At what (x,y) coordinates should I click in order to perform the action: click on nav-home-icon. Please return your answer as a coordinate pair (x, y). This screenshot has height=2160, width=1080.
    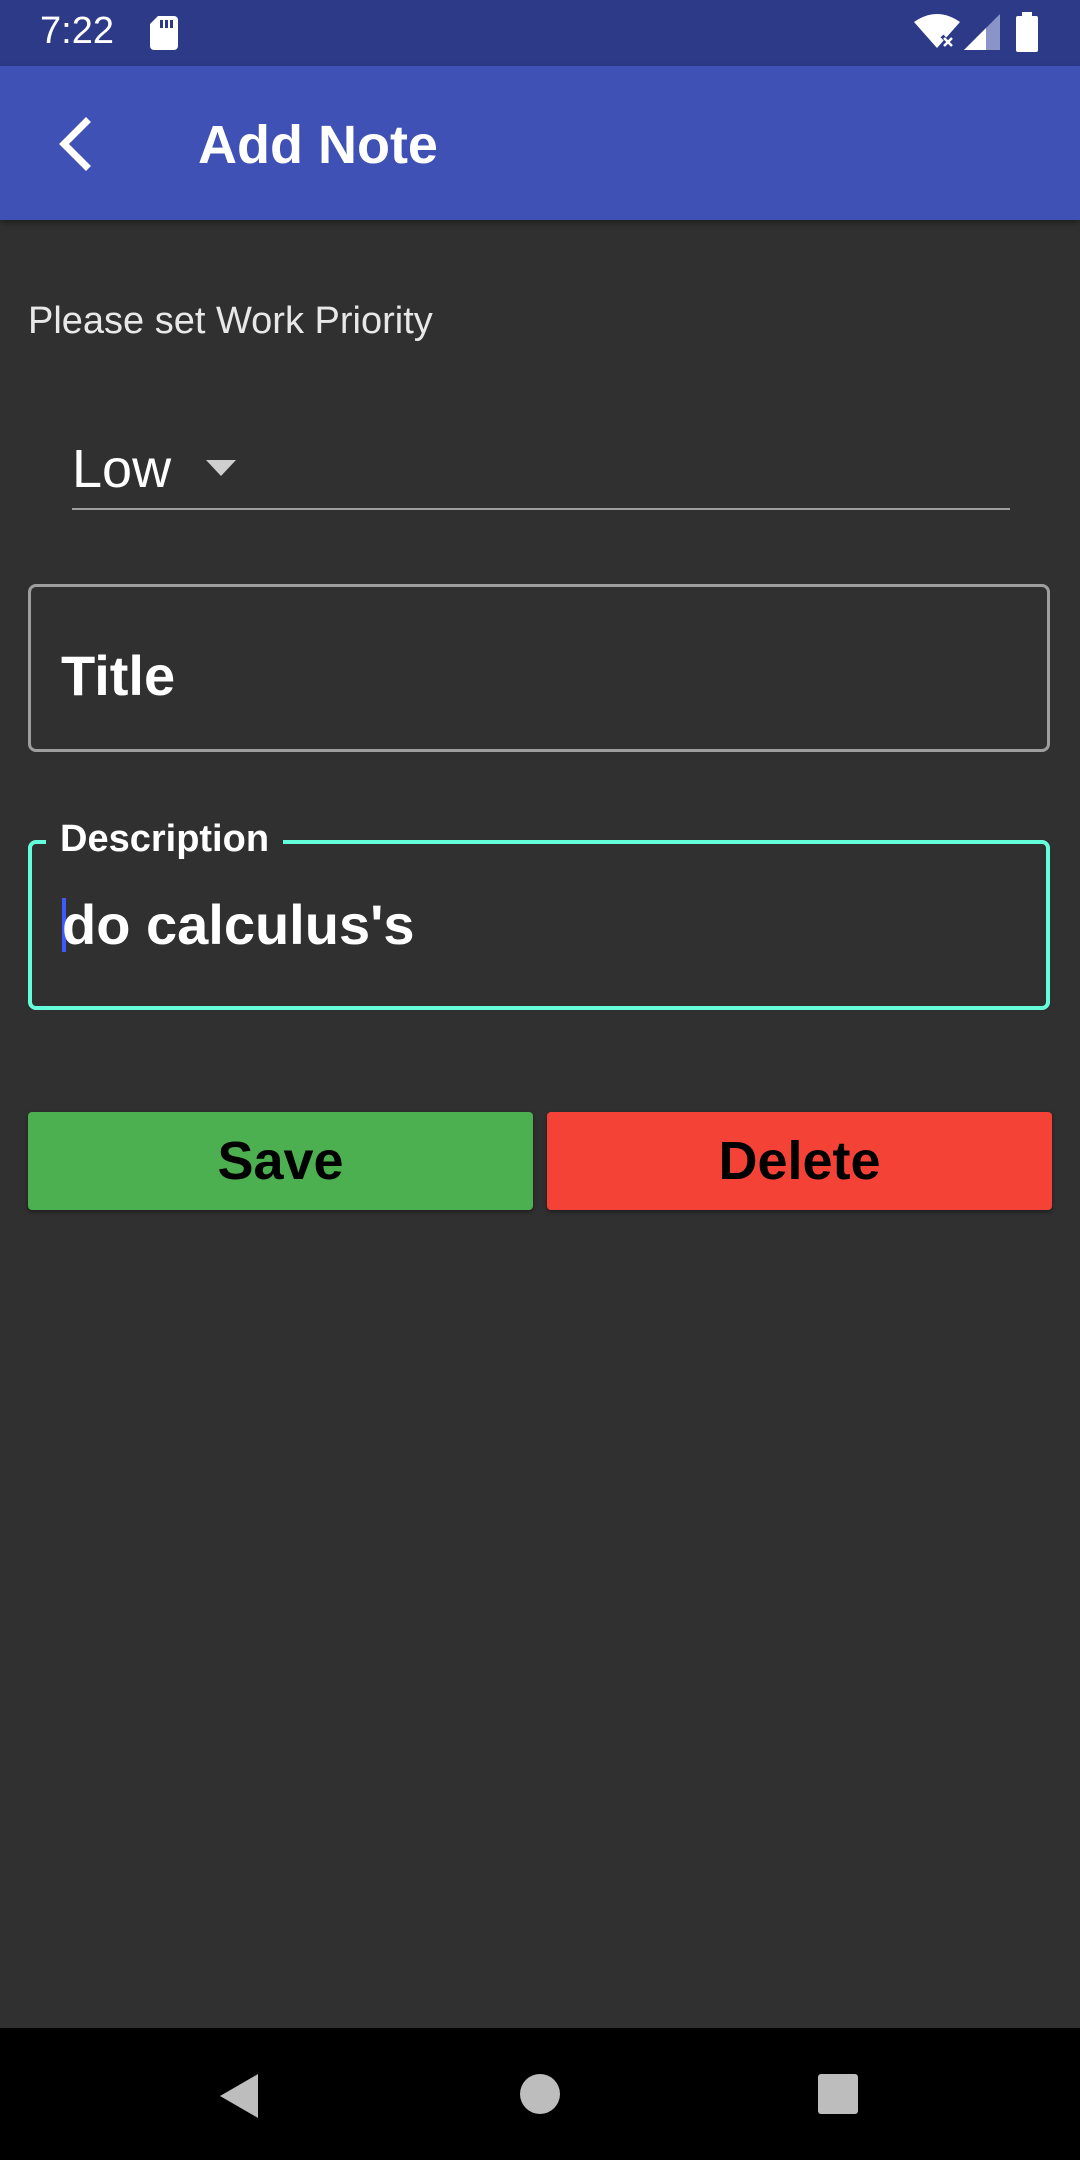
    Looking at the image, I should click on (540, 2094).